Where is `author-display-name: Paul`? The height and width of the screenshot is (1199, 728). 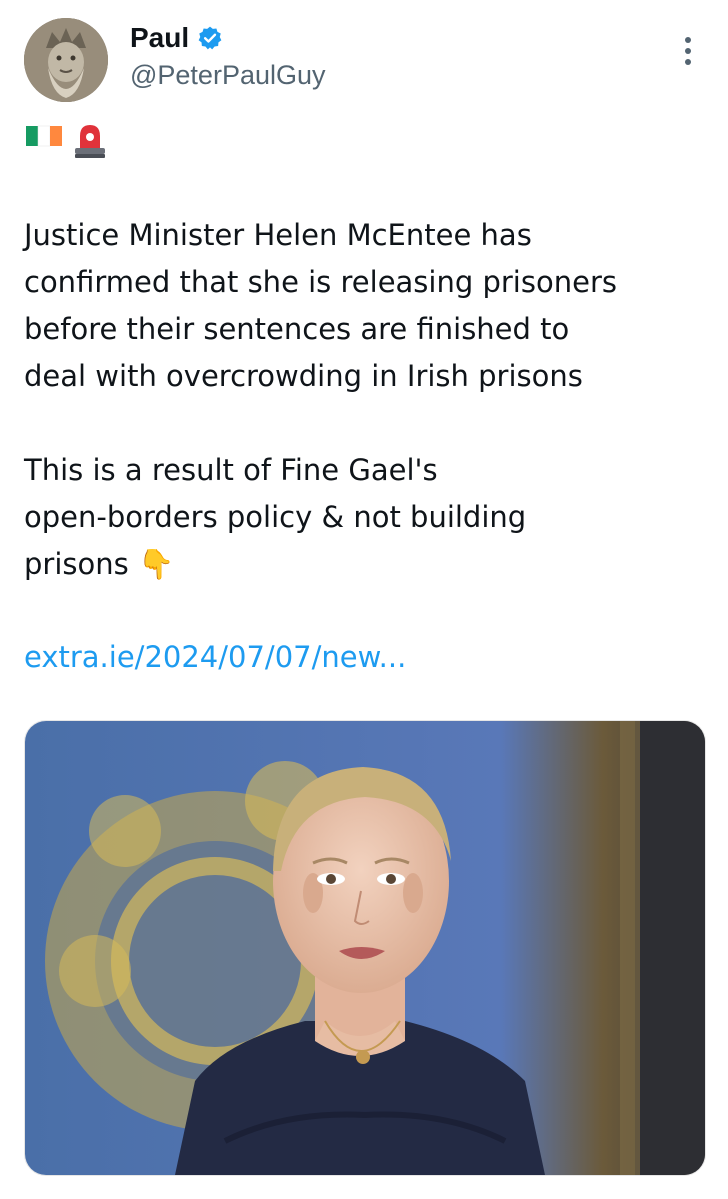 author-display-name: Paul is located at coordinates (159, 38).